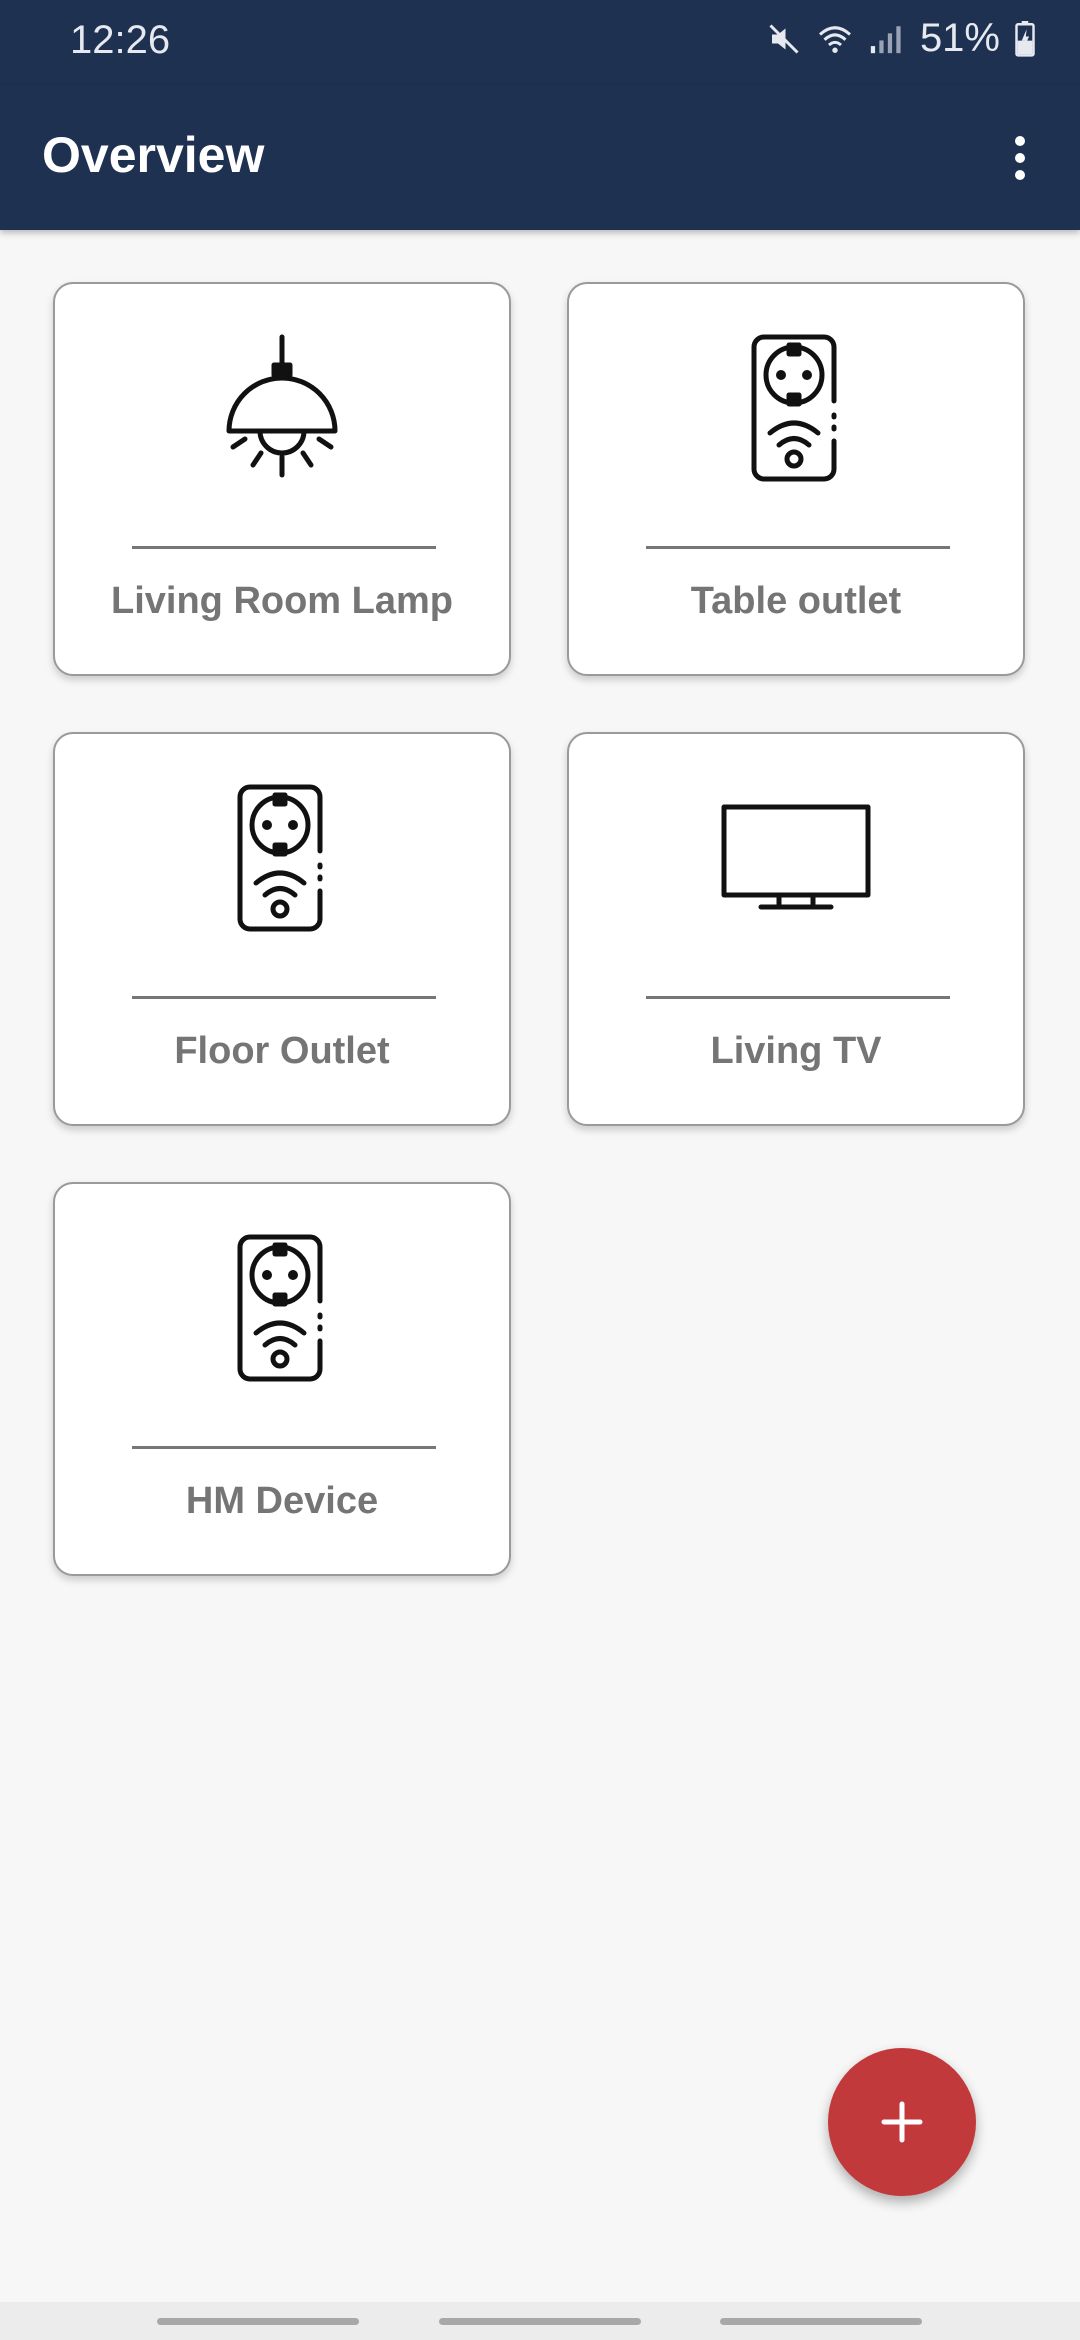 This screenshot has width=1080, height=2340. I want to click on device-name: Table outlet, so click(796, 601).